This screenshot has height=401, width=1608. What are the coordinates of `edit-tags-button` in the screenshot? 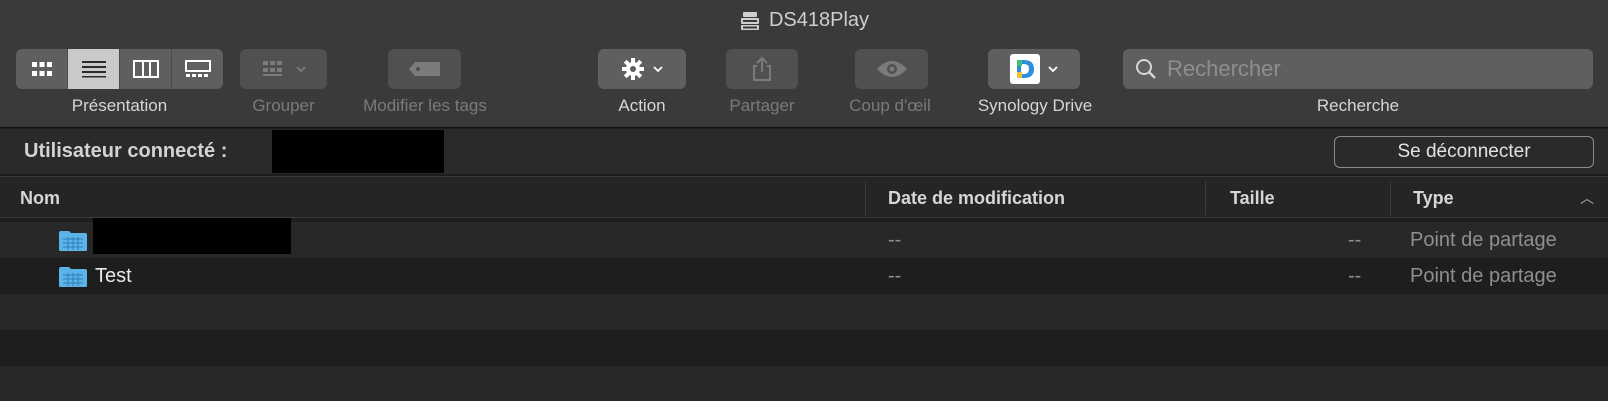 It's located at (424, 69).